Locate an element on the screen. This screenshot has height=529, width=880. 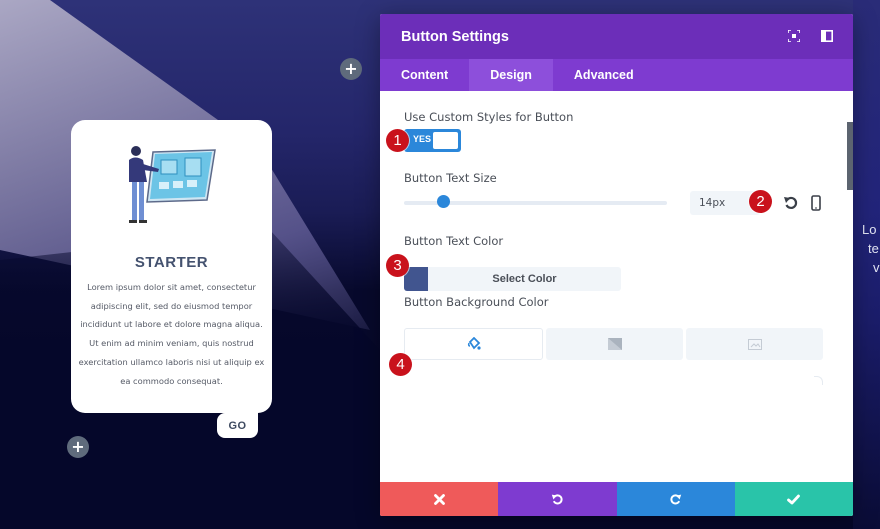
image-icon is located at coordinates (754, 344).